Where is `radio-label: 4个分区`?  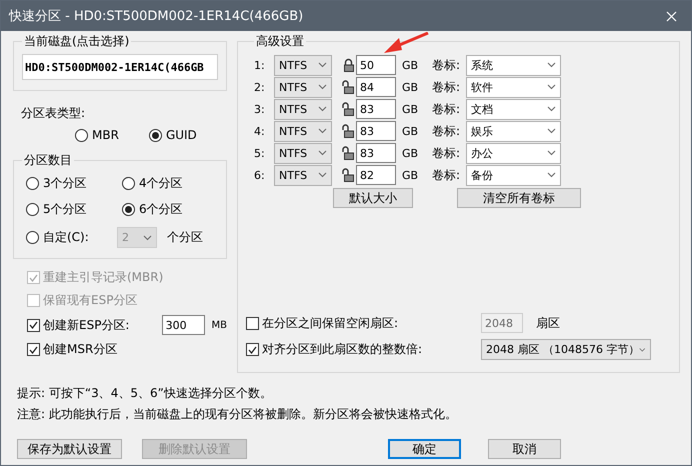
radio-label: 4个分区 is located at coordinates (161, 183).